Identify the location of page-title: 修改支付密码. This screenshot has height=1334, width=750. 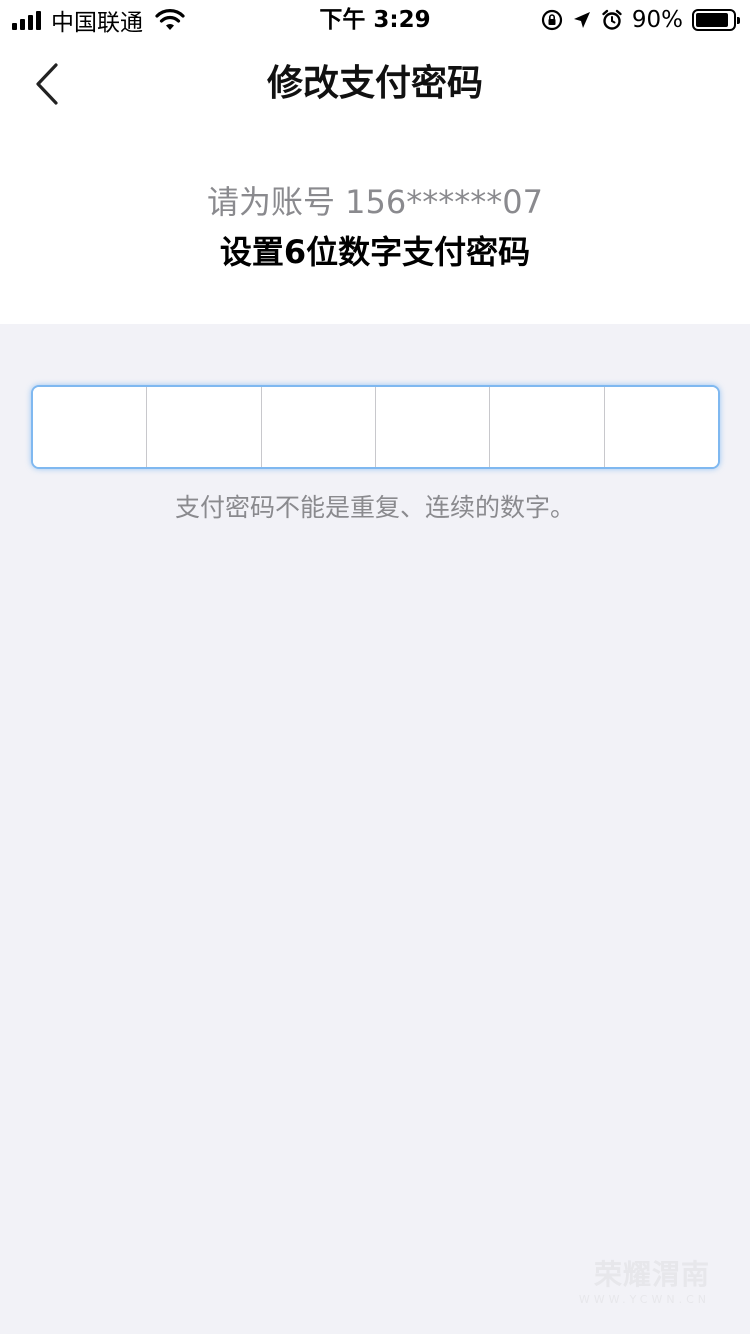
(374, 83).